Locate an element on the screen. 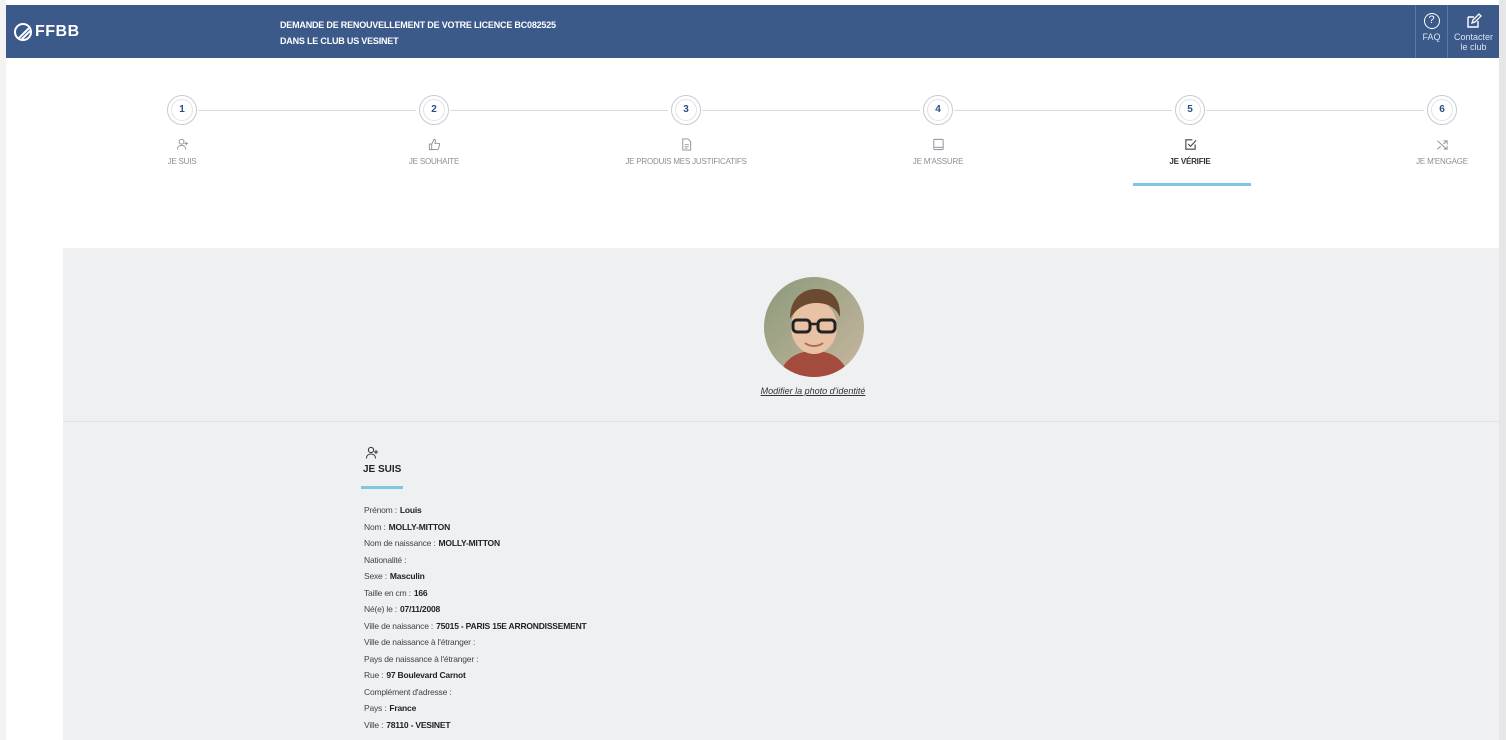 The height and width of the screenshot is (740, 1506). book-icon is located at coordinates (938, 144).